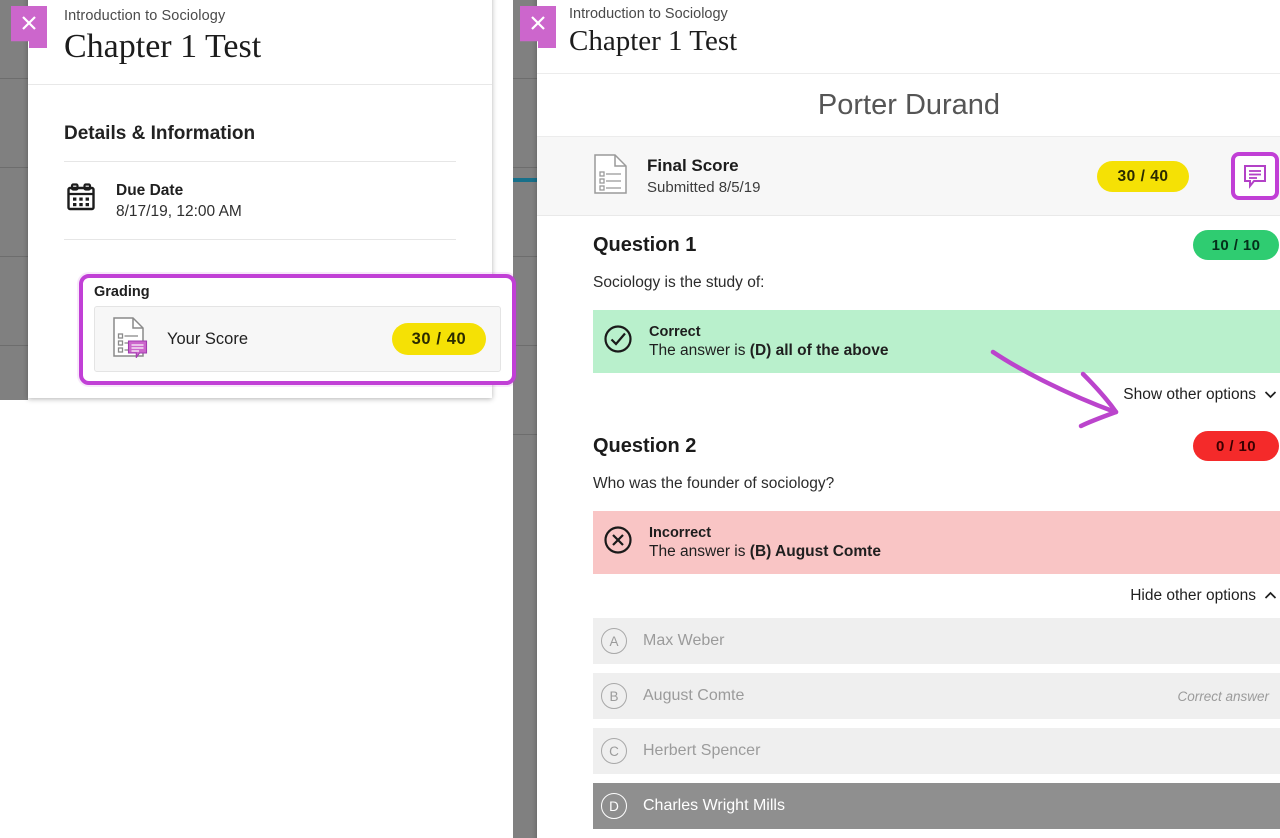 The height and width of the screenshot is (838, 1280). What do you see at coordinates (675, 331) in the screenshot?
I see `result-state-label: Correct` at bounding box center [675, 331].